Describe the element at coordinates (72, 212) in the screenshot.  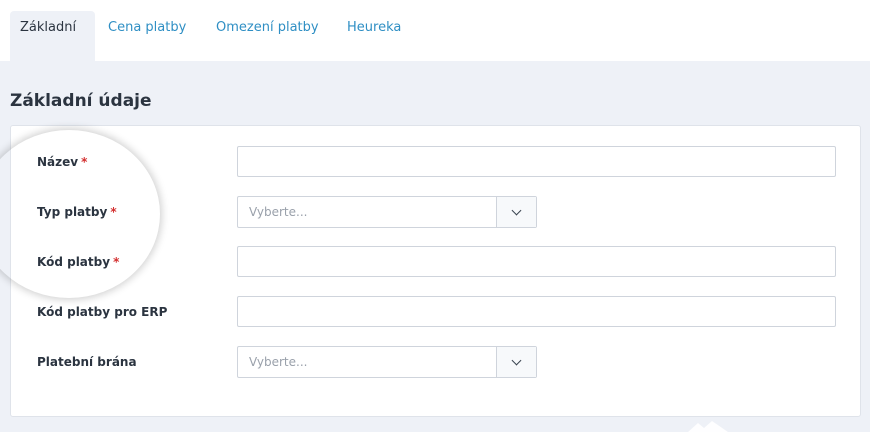
I see `field-label-text: Typ platby` at that location.